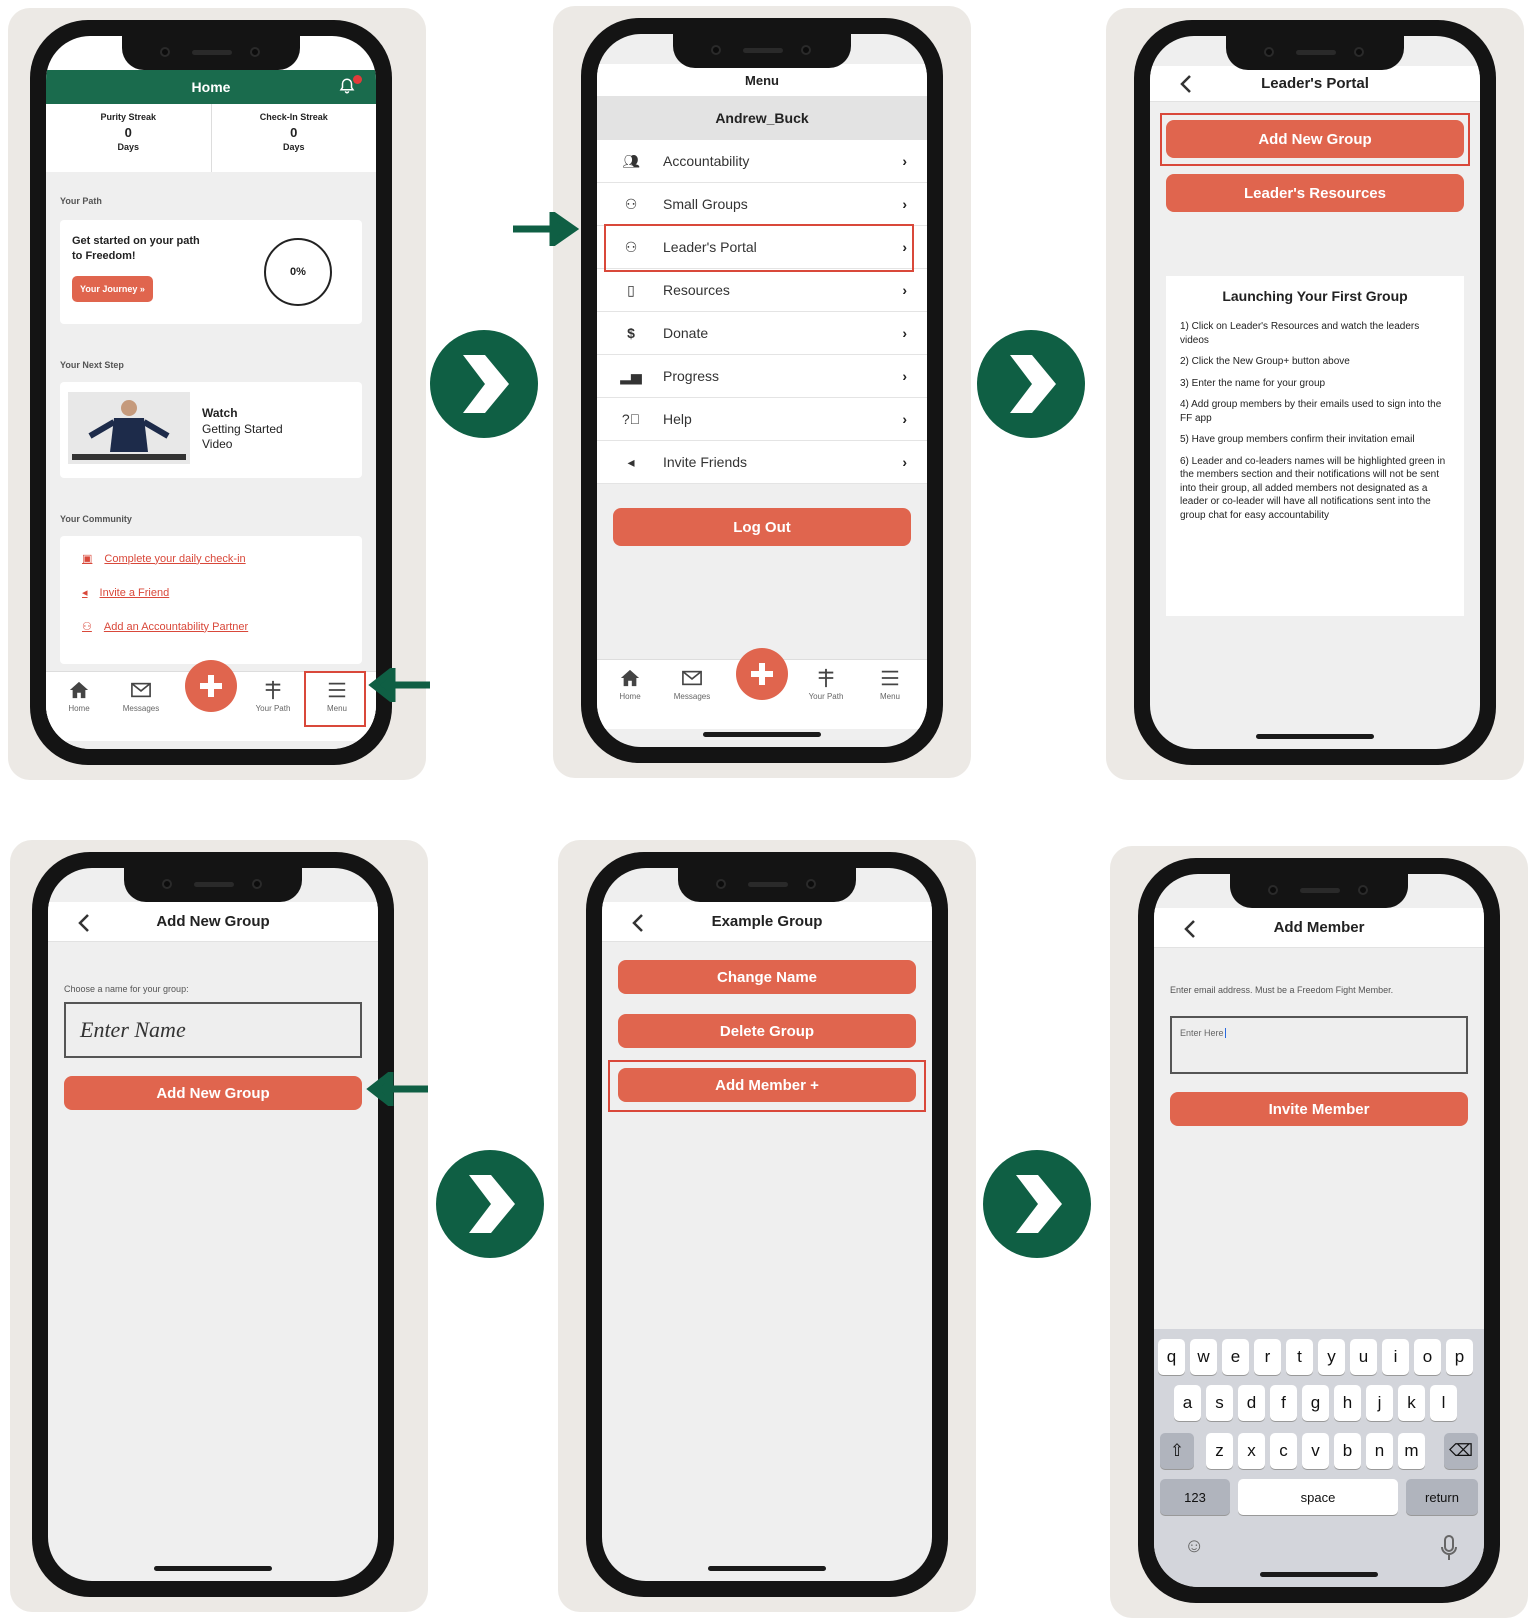 Image resolution: width=1535 pixels, height=1618 pixels. What do you see at coordinates (1187, 1403) in the screenshot?
I see `key-a: a` at bounding box center [1187, 1403].